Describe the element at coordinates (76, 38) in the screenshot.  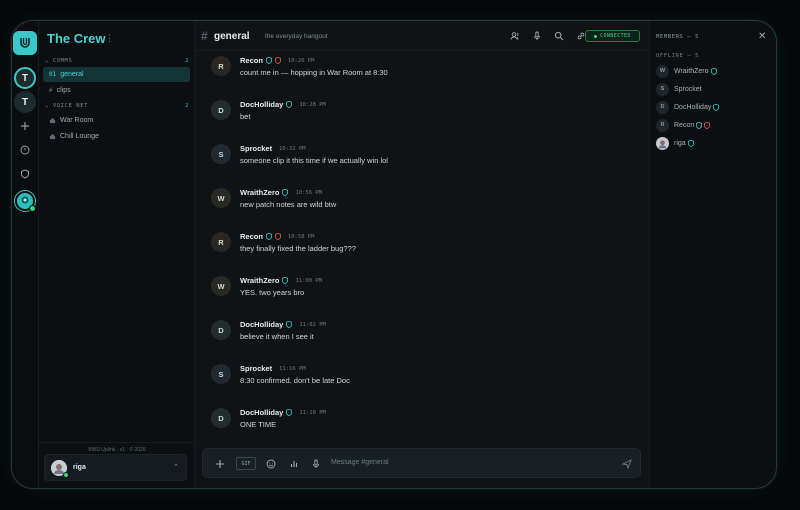
I see `server-name: The Crew` at that location.